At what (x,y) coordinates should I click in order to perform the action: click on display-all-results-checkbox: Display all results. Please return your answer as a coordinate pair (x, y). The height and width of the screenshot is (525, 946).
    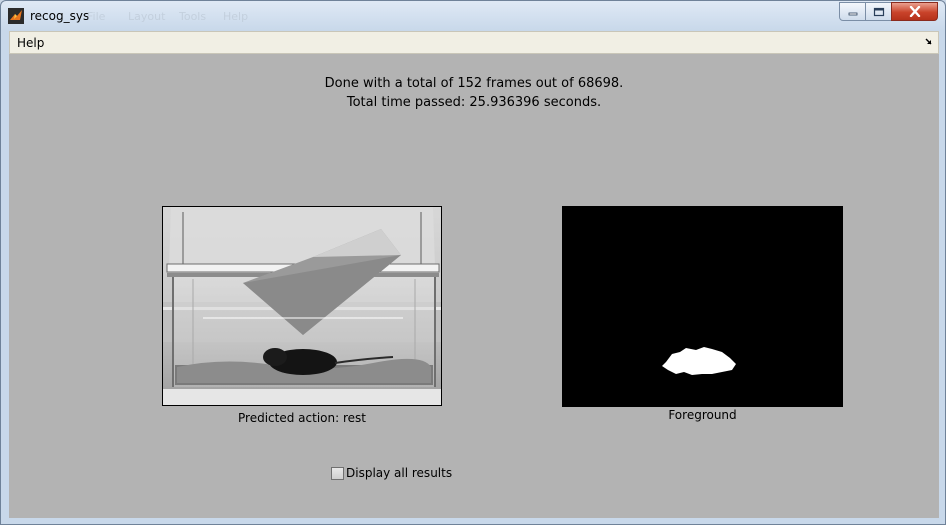
    Looking at the image, I should click on (391, 473).